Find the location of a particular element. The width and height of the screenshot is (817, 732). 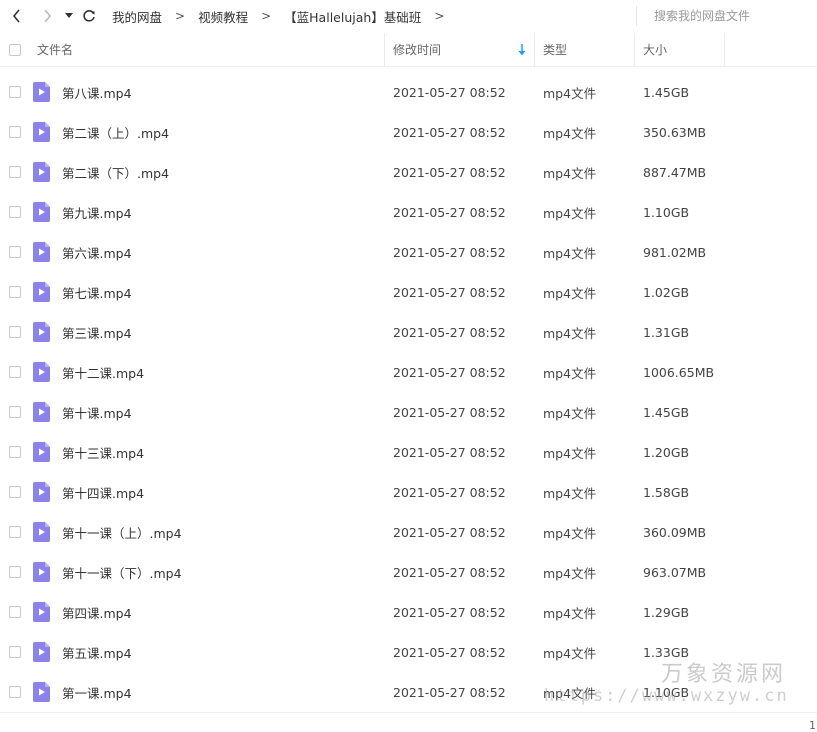

table-row: 第十课.mp4 2021-05-27 08:52 mp4文件 1.45GB is located at coordinates (408, 412).